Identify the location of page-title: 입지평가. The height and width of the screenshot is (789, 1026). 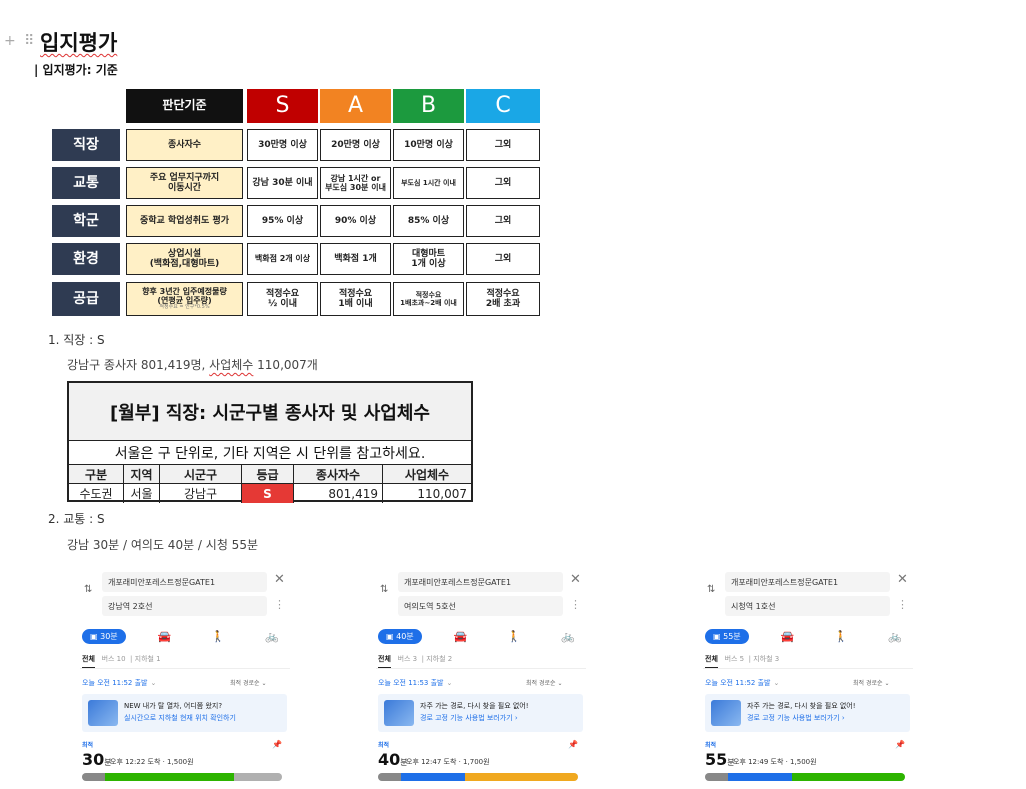
(79, 43).